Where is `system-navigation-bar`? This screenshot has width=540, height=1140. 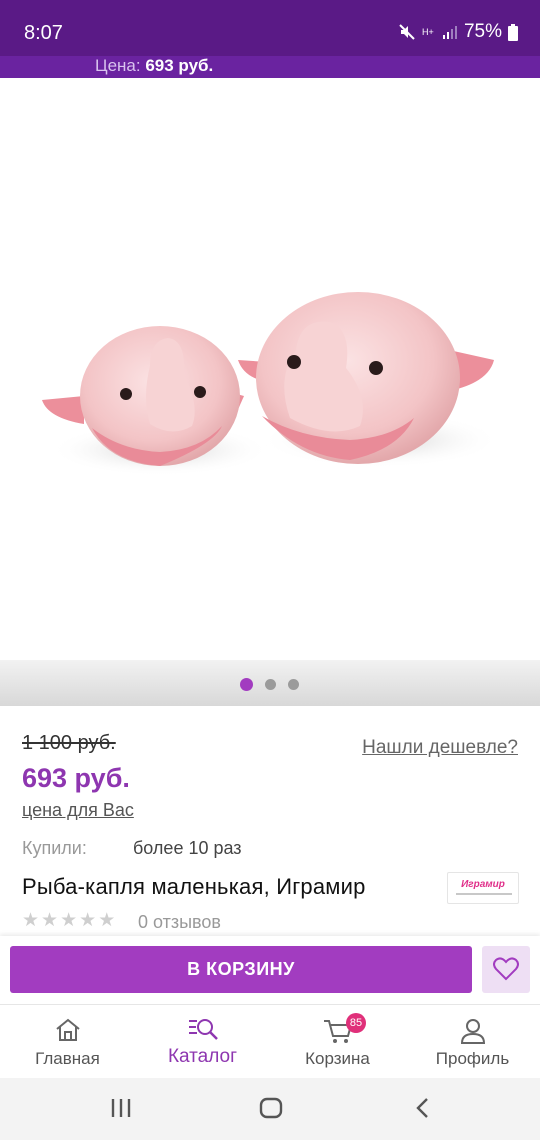
system-navigation-bar is located at coordinates (270, 1109).